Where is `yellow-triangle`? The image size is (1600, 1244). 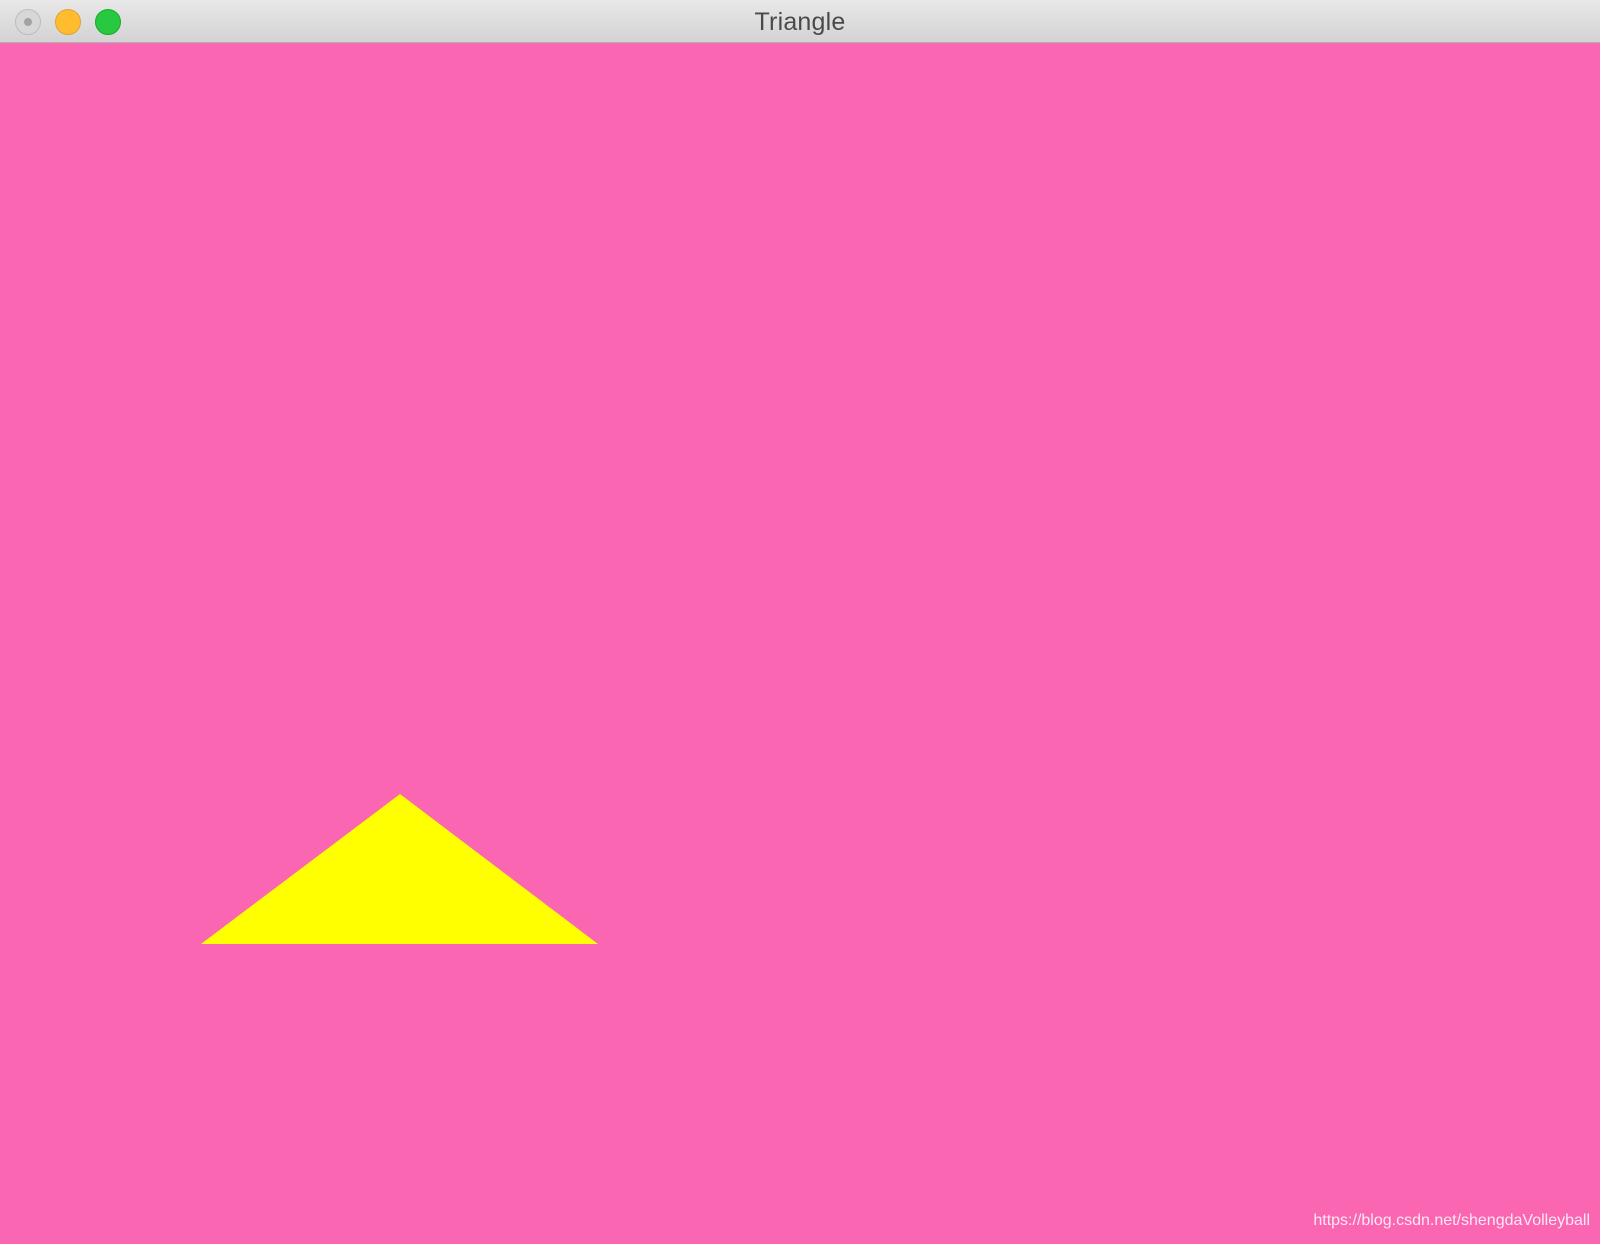
yellow-triangle is located at coordinates (399, 869).